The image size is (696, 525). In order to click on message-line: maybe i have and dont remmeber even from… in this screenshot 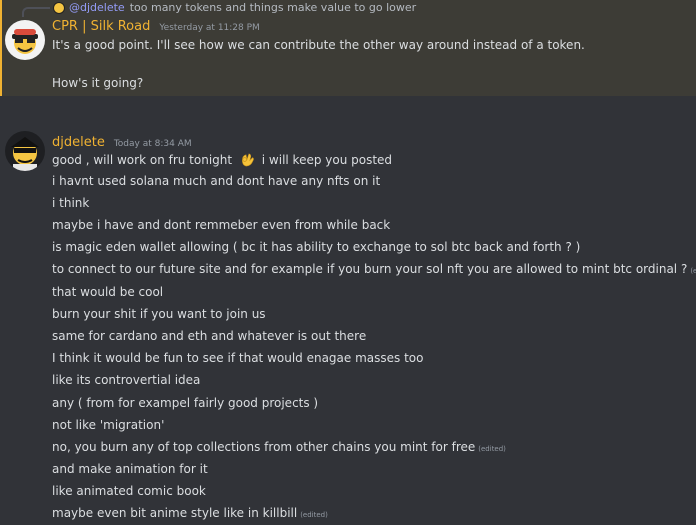, I will do `click(221, 225)`.